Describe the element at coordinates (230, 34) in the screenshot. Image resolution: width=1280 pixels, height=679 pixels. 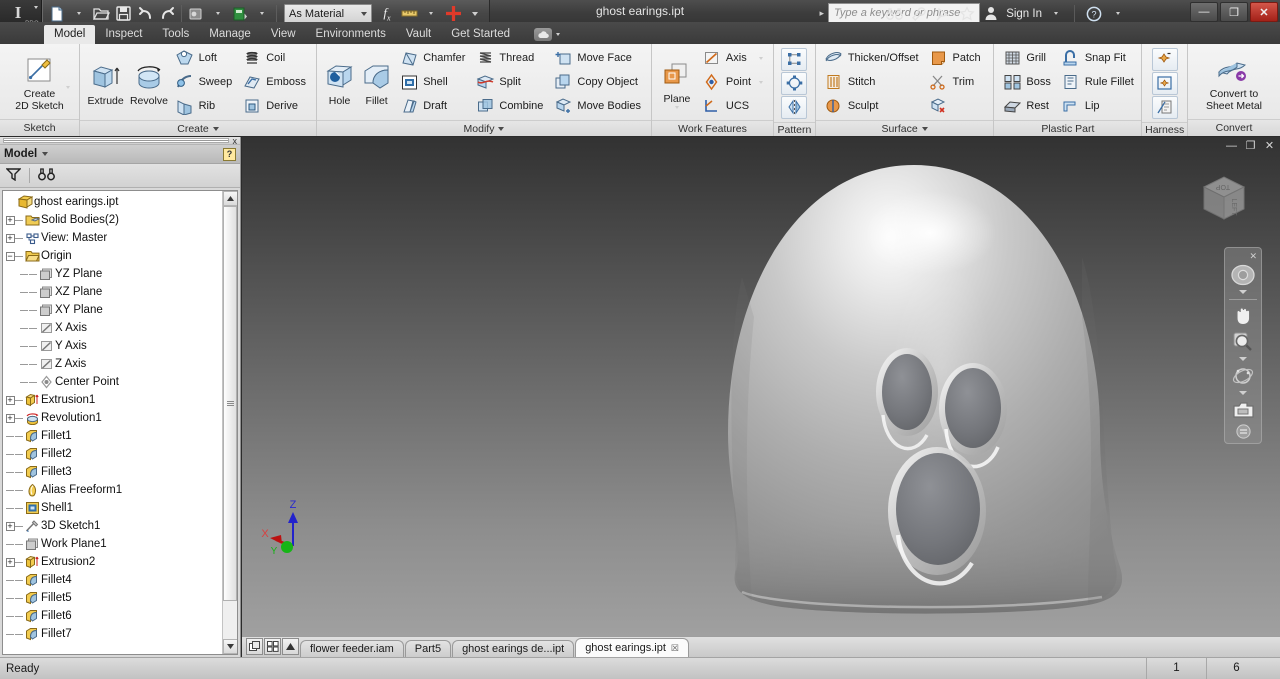
I see `tab-manage: Manage` at that location.